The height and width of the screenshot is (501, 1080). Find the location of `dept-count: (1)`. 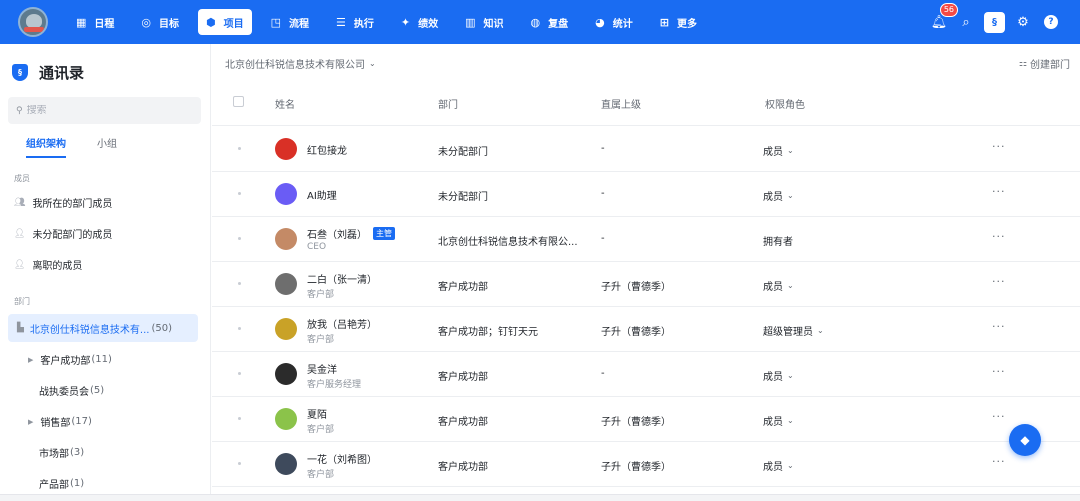

dept-count: (1) is located at coordinates (77, 483).